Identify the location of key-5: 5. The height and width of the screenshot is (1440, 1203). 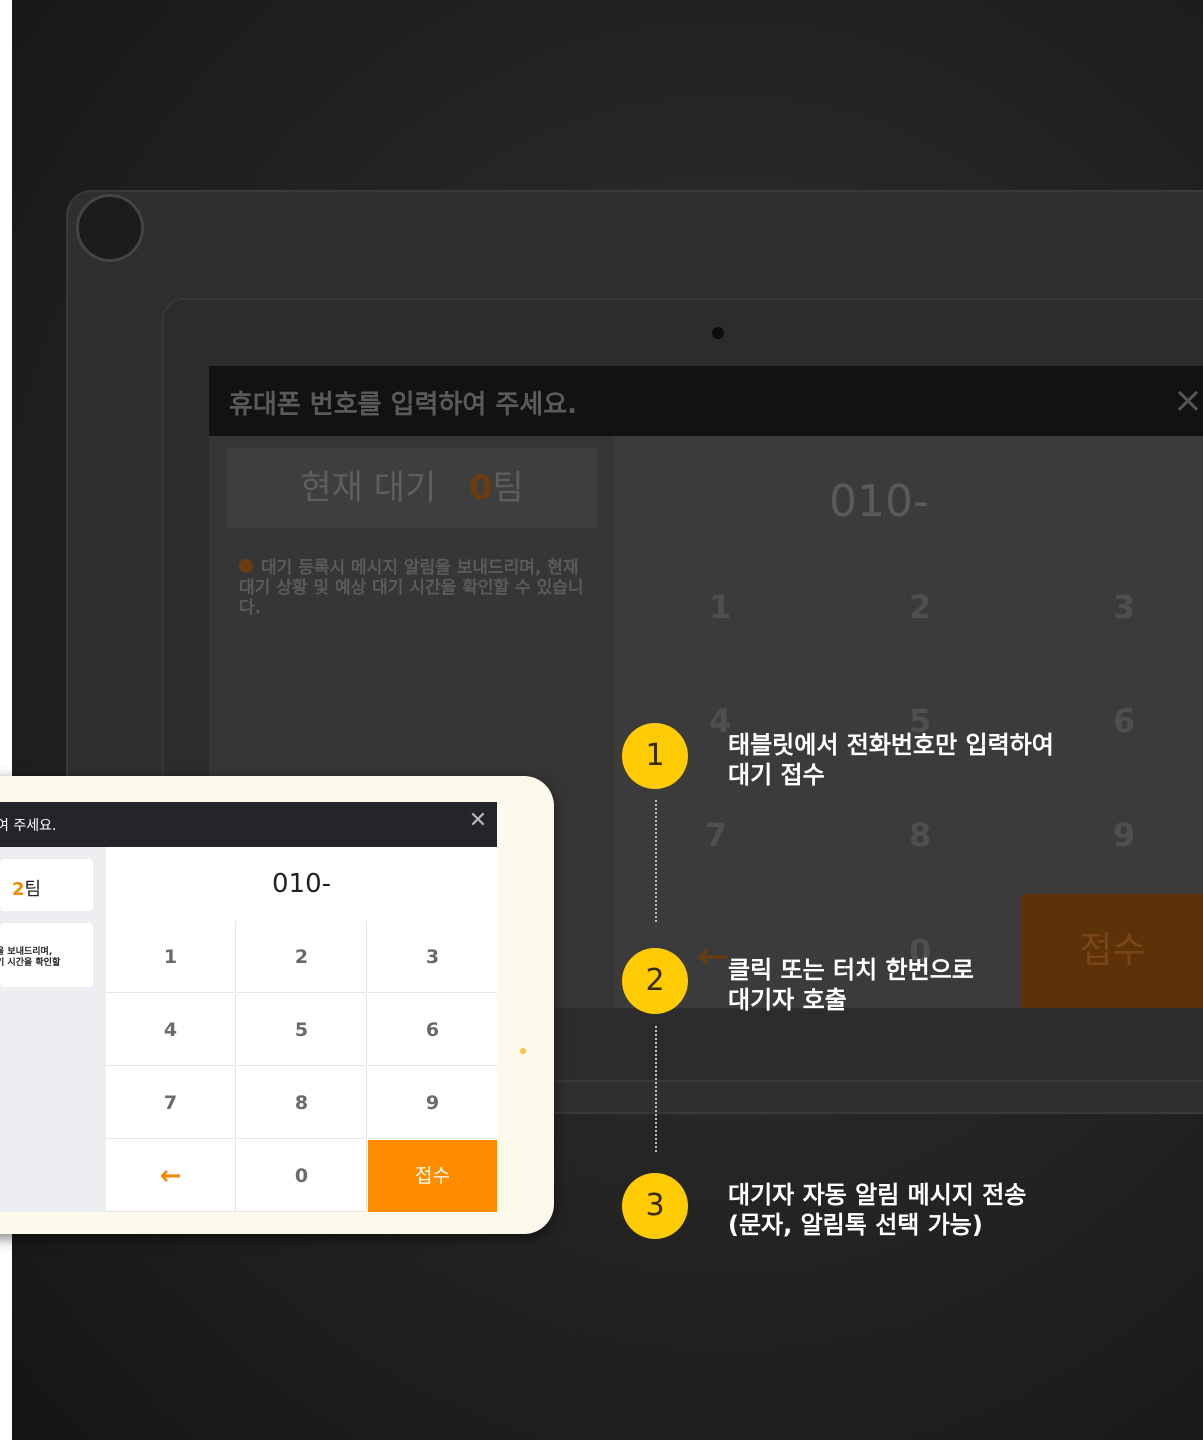
(302, 1030).